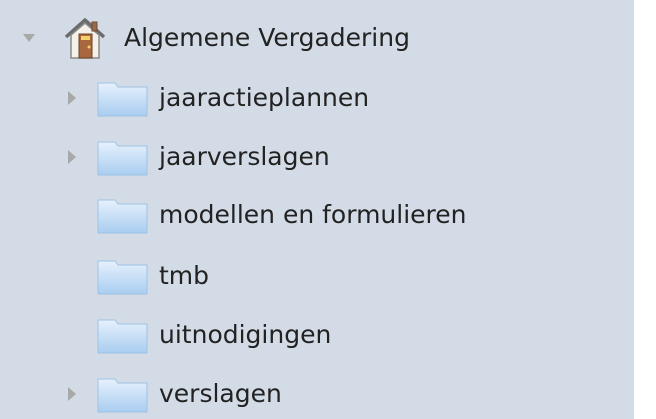  I want to click on tree-item-tmb: tmb, so click(317, 276).